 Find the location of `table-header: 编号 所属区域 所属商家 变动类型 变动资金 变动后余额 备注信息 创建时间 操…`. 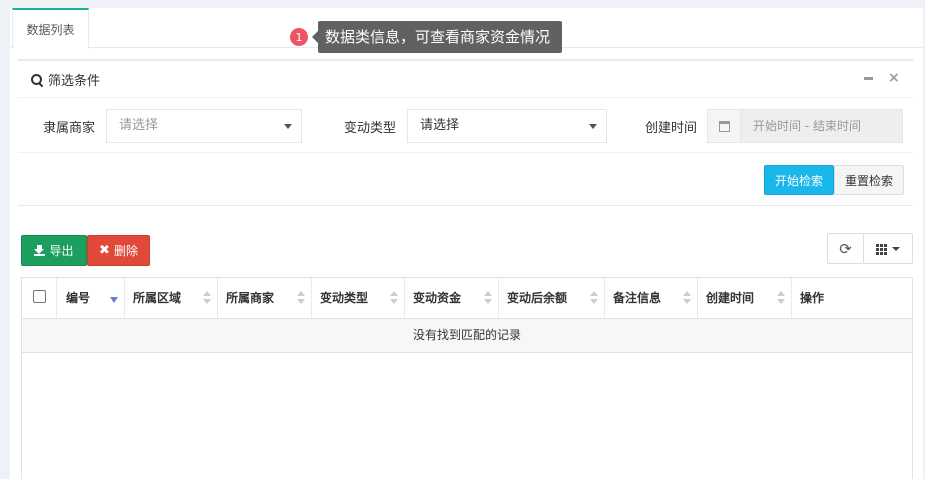

table-header: 编号 所属区域 所属商家 变动类型 变动资金 变动后余额 备注信息 创建时间 操… is located at coordinates (467, 298).